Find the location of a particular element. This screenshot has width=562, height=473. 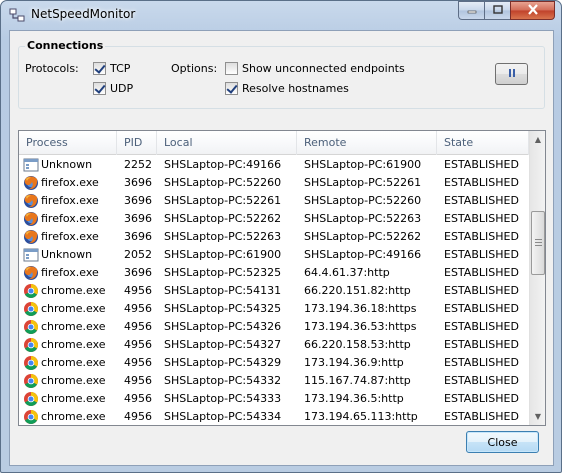

udp-checkbox is located at coordinates (99, 88).